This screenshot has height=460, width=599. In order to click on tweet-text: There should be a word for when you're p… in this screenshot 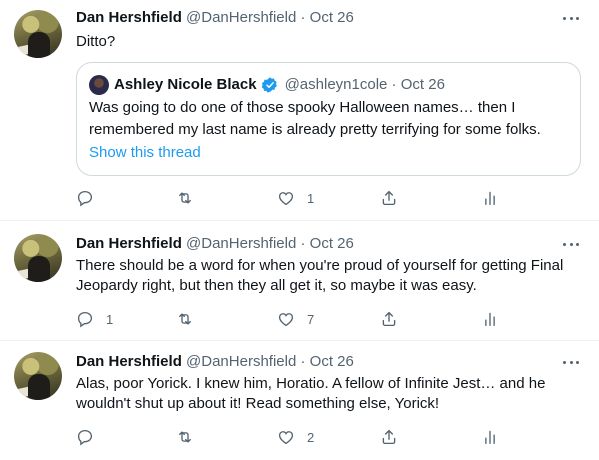, I will do `click(320, 275)`.